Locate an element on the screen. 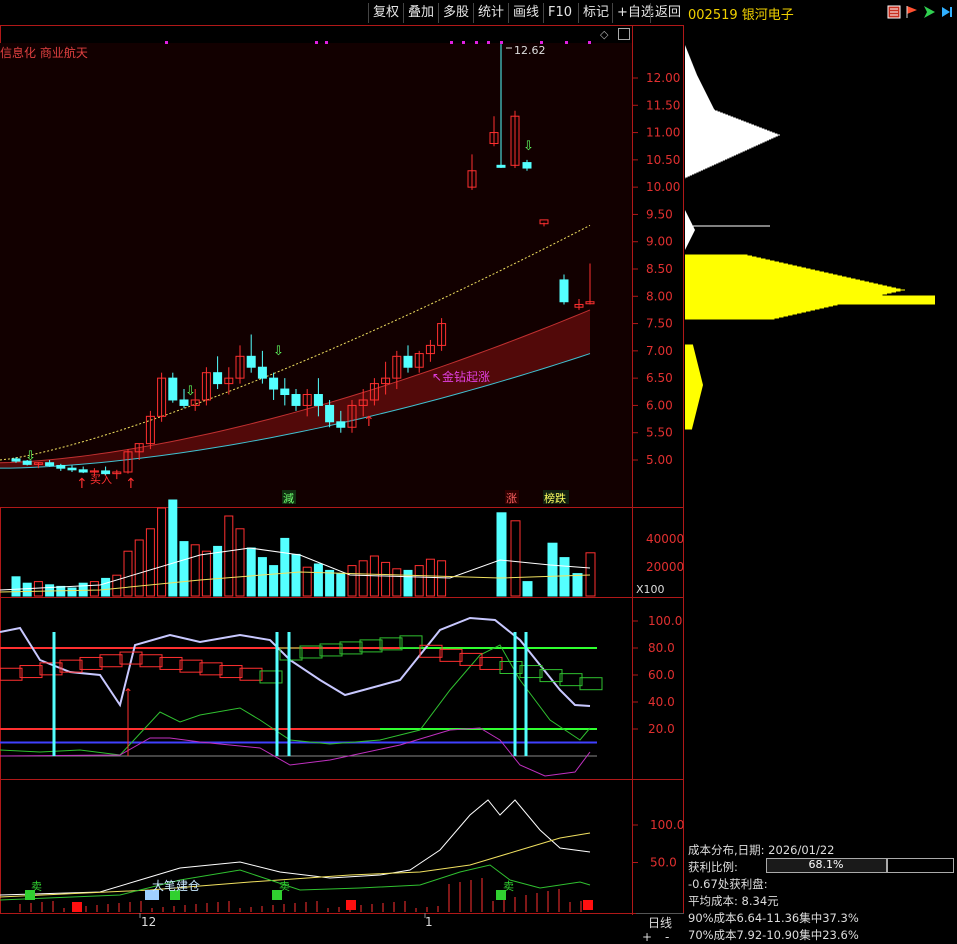  price-tick: 8.00 is located at coordinates (659, 296).